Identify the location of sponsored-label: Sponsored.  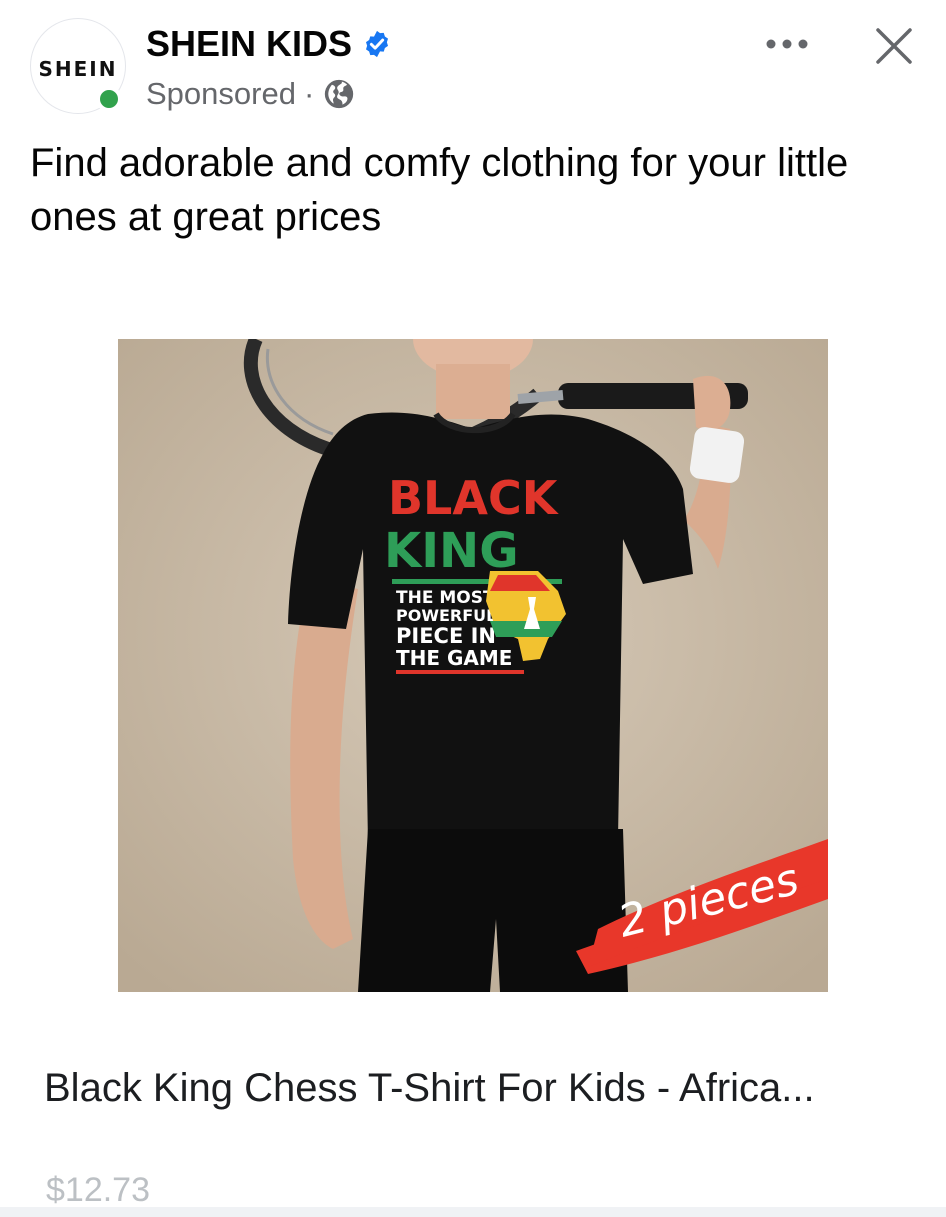
(221, 94).